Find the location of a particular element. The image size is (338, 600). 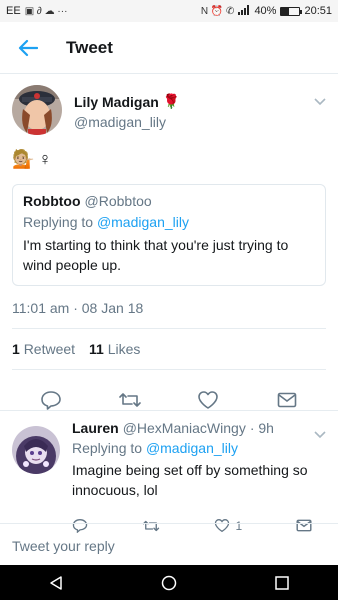

retweet-button is located at coordinates (130, 400).